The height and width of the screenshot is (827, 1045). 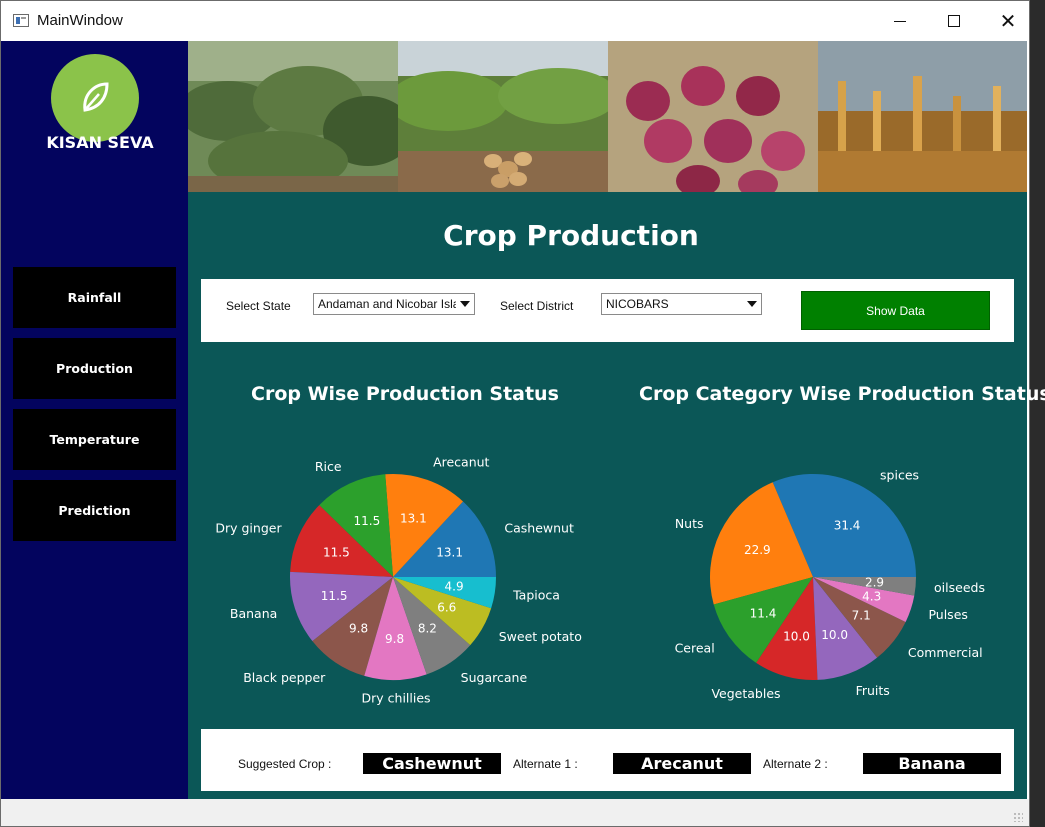 What do you see at coordinates (947, 614) in the screenshot?
I see `pie-category-label: Pulses` at bounding box center [947, 614].